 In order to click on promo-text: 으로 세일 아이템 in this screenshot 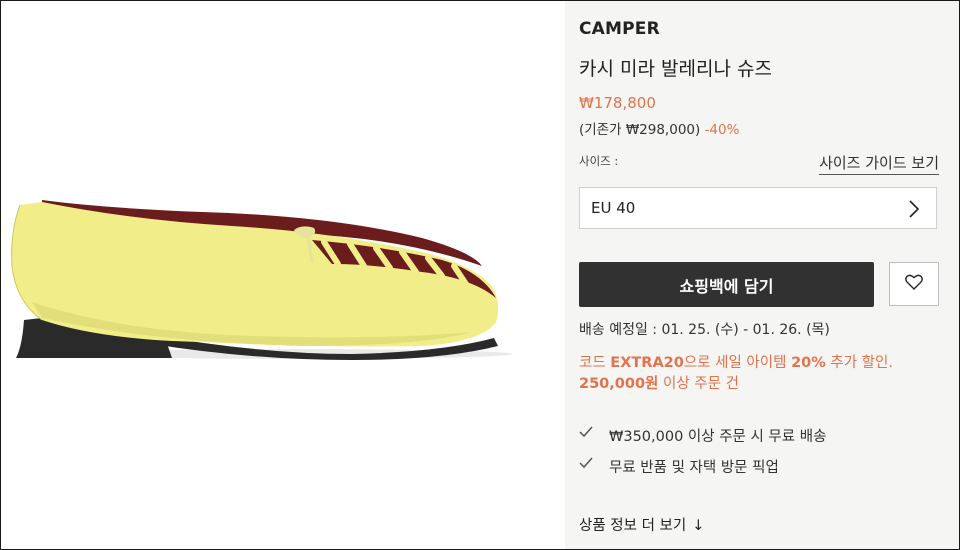, I will do `click(737, 363)`.